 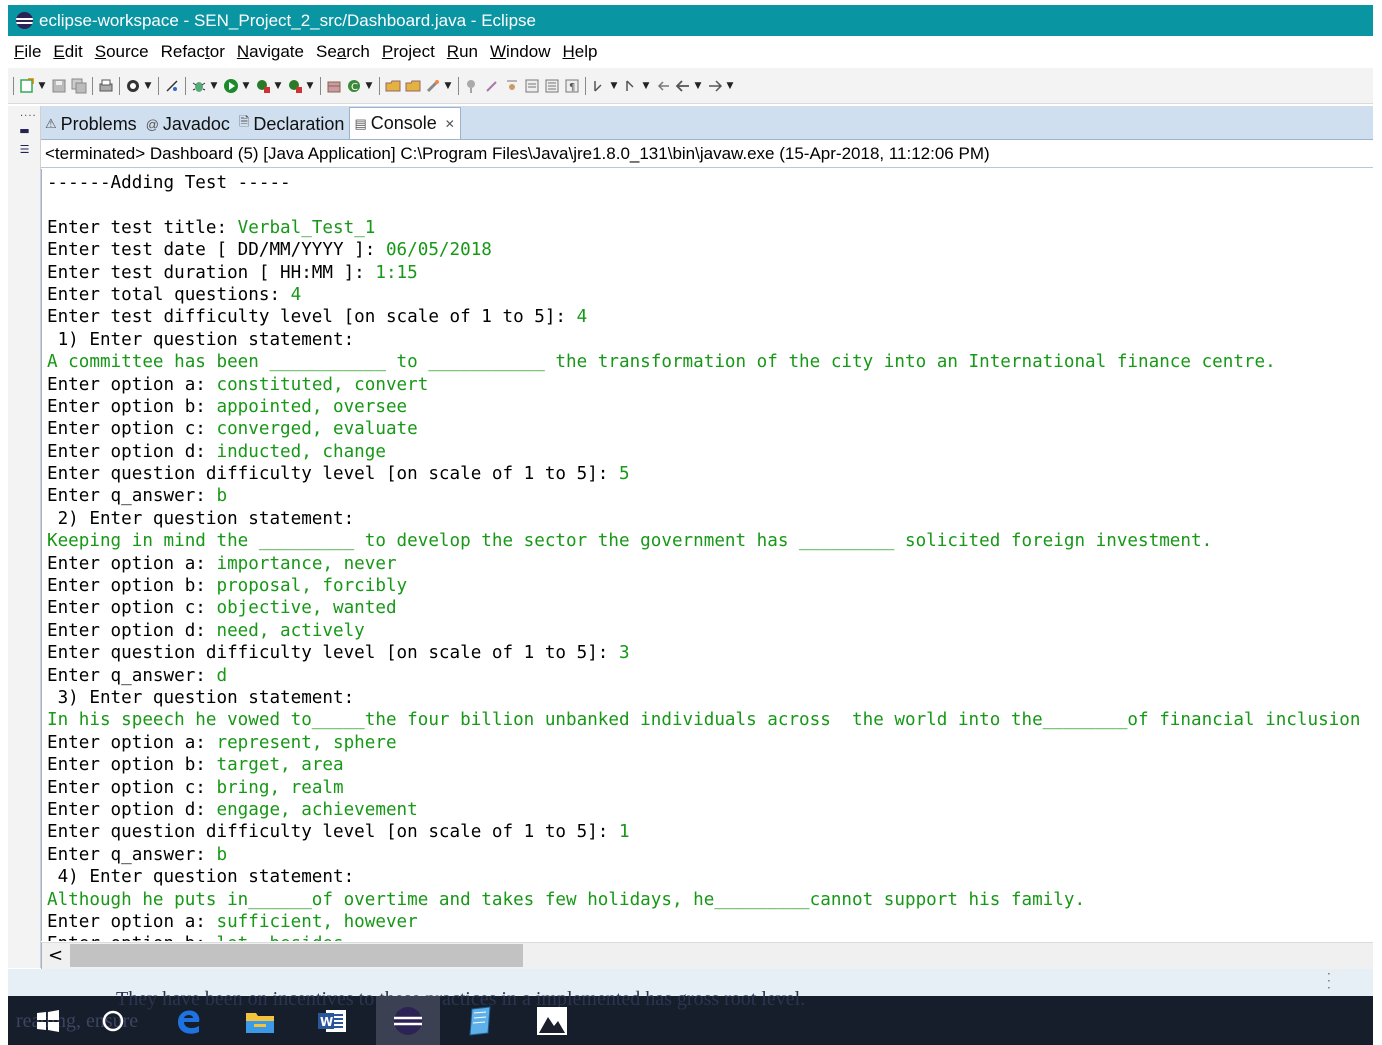 What do you see at coordinates (278, 86) in the screenshot?
I see `coverage-dropdown-icon: ▼` at bounding box center [278, 86].